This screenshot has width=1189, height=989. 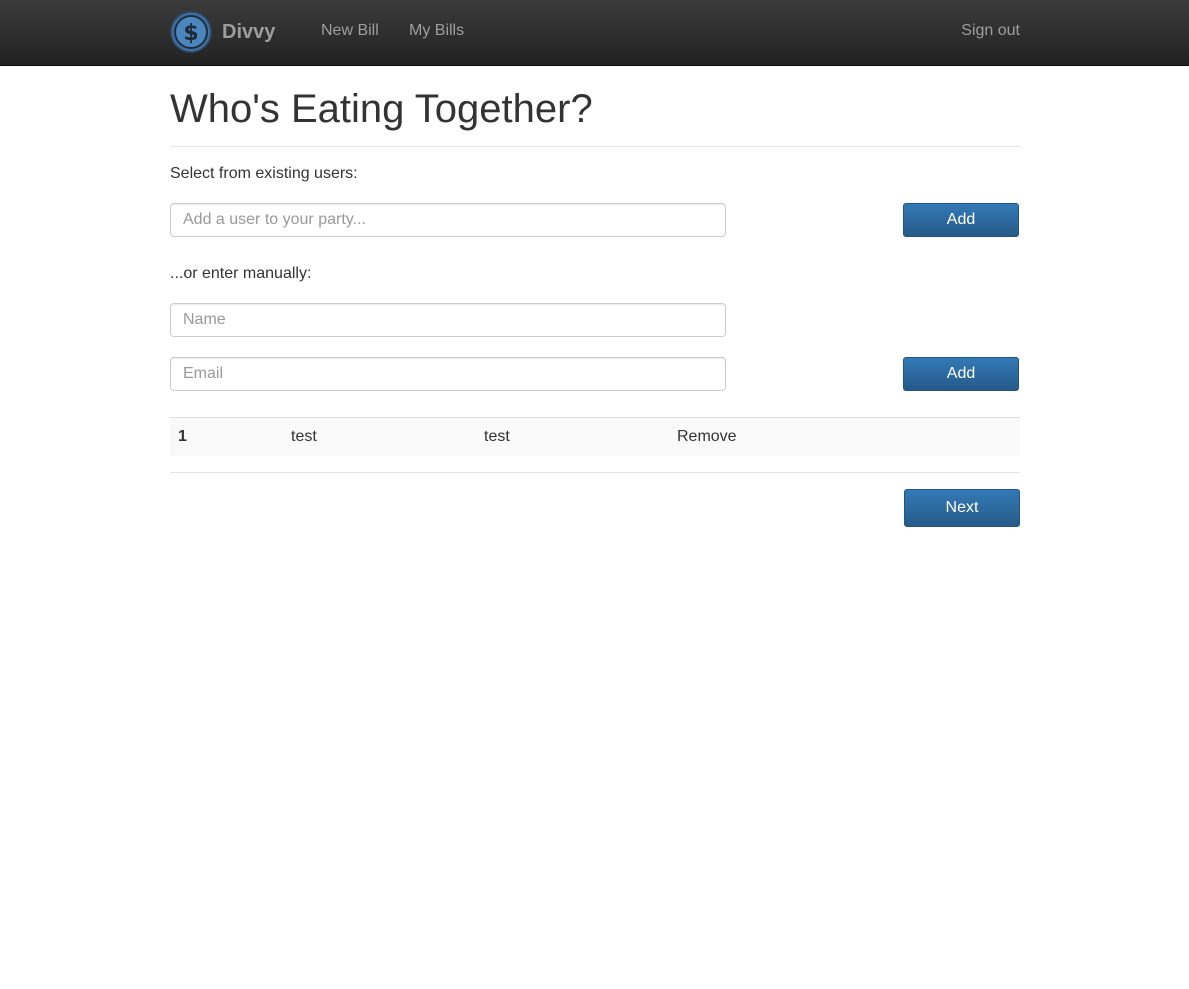 I want to click on remove-user-link: Remove, so click(x=707, y=437).